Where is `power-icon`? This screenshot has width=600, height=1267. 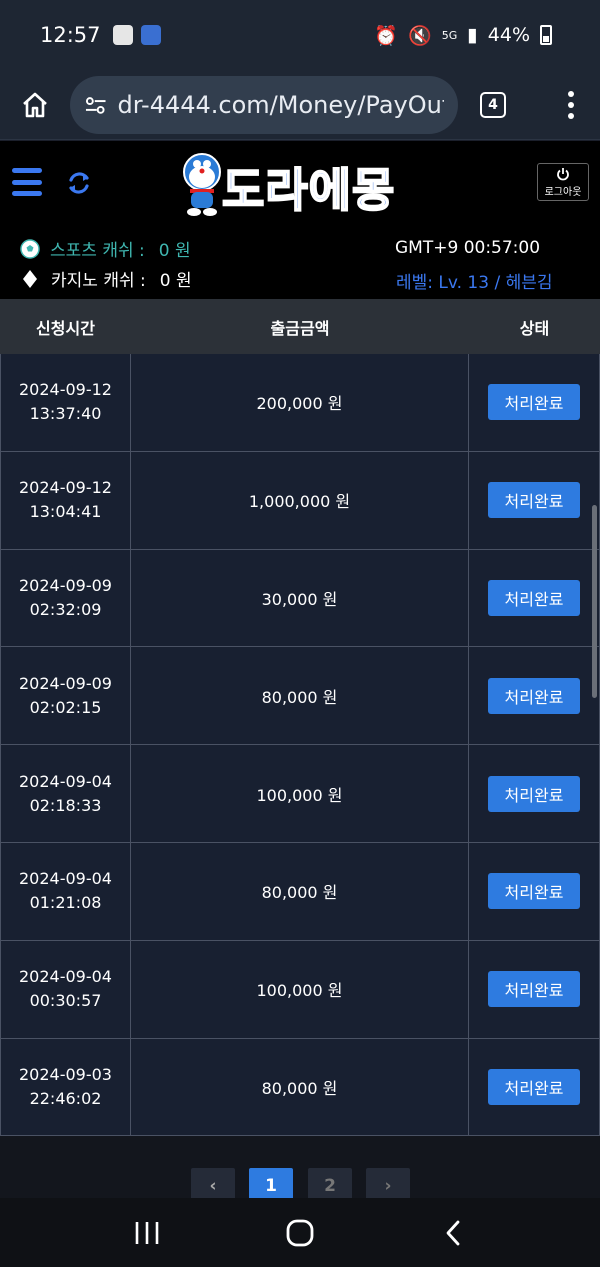 power-icon is located at coordinates (563, 173).